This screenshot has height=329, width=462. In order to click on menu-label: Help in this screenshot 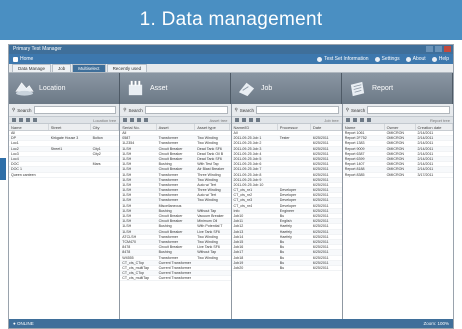, I will do `click(443, 59)`.